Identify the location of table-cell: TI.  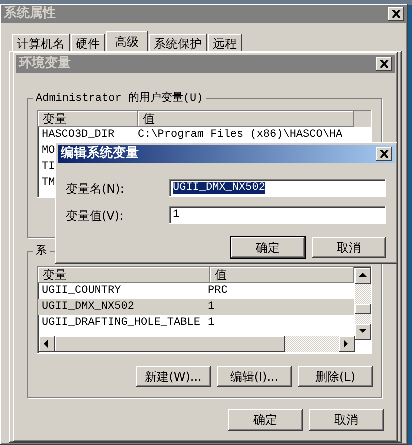
(49, 166).